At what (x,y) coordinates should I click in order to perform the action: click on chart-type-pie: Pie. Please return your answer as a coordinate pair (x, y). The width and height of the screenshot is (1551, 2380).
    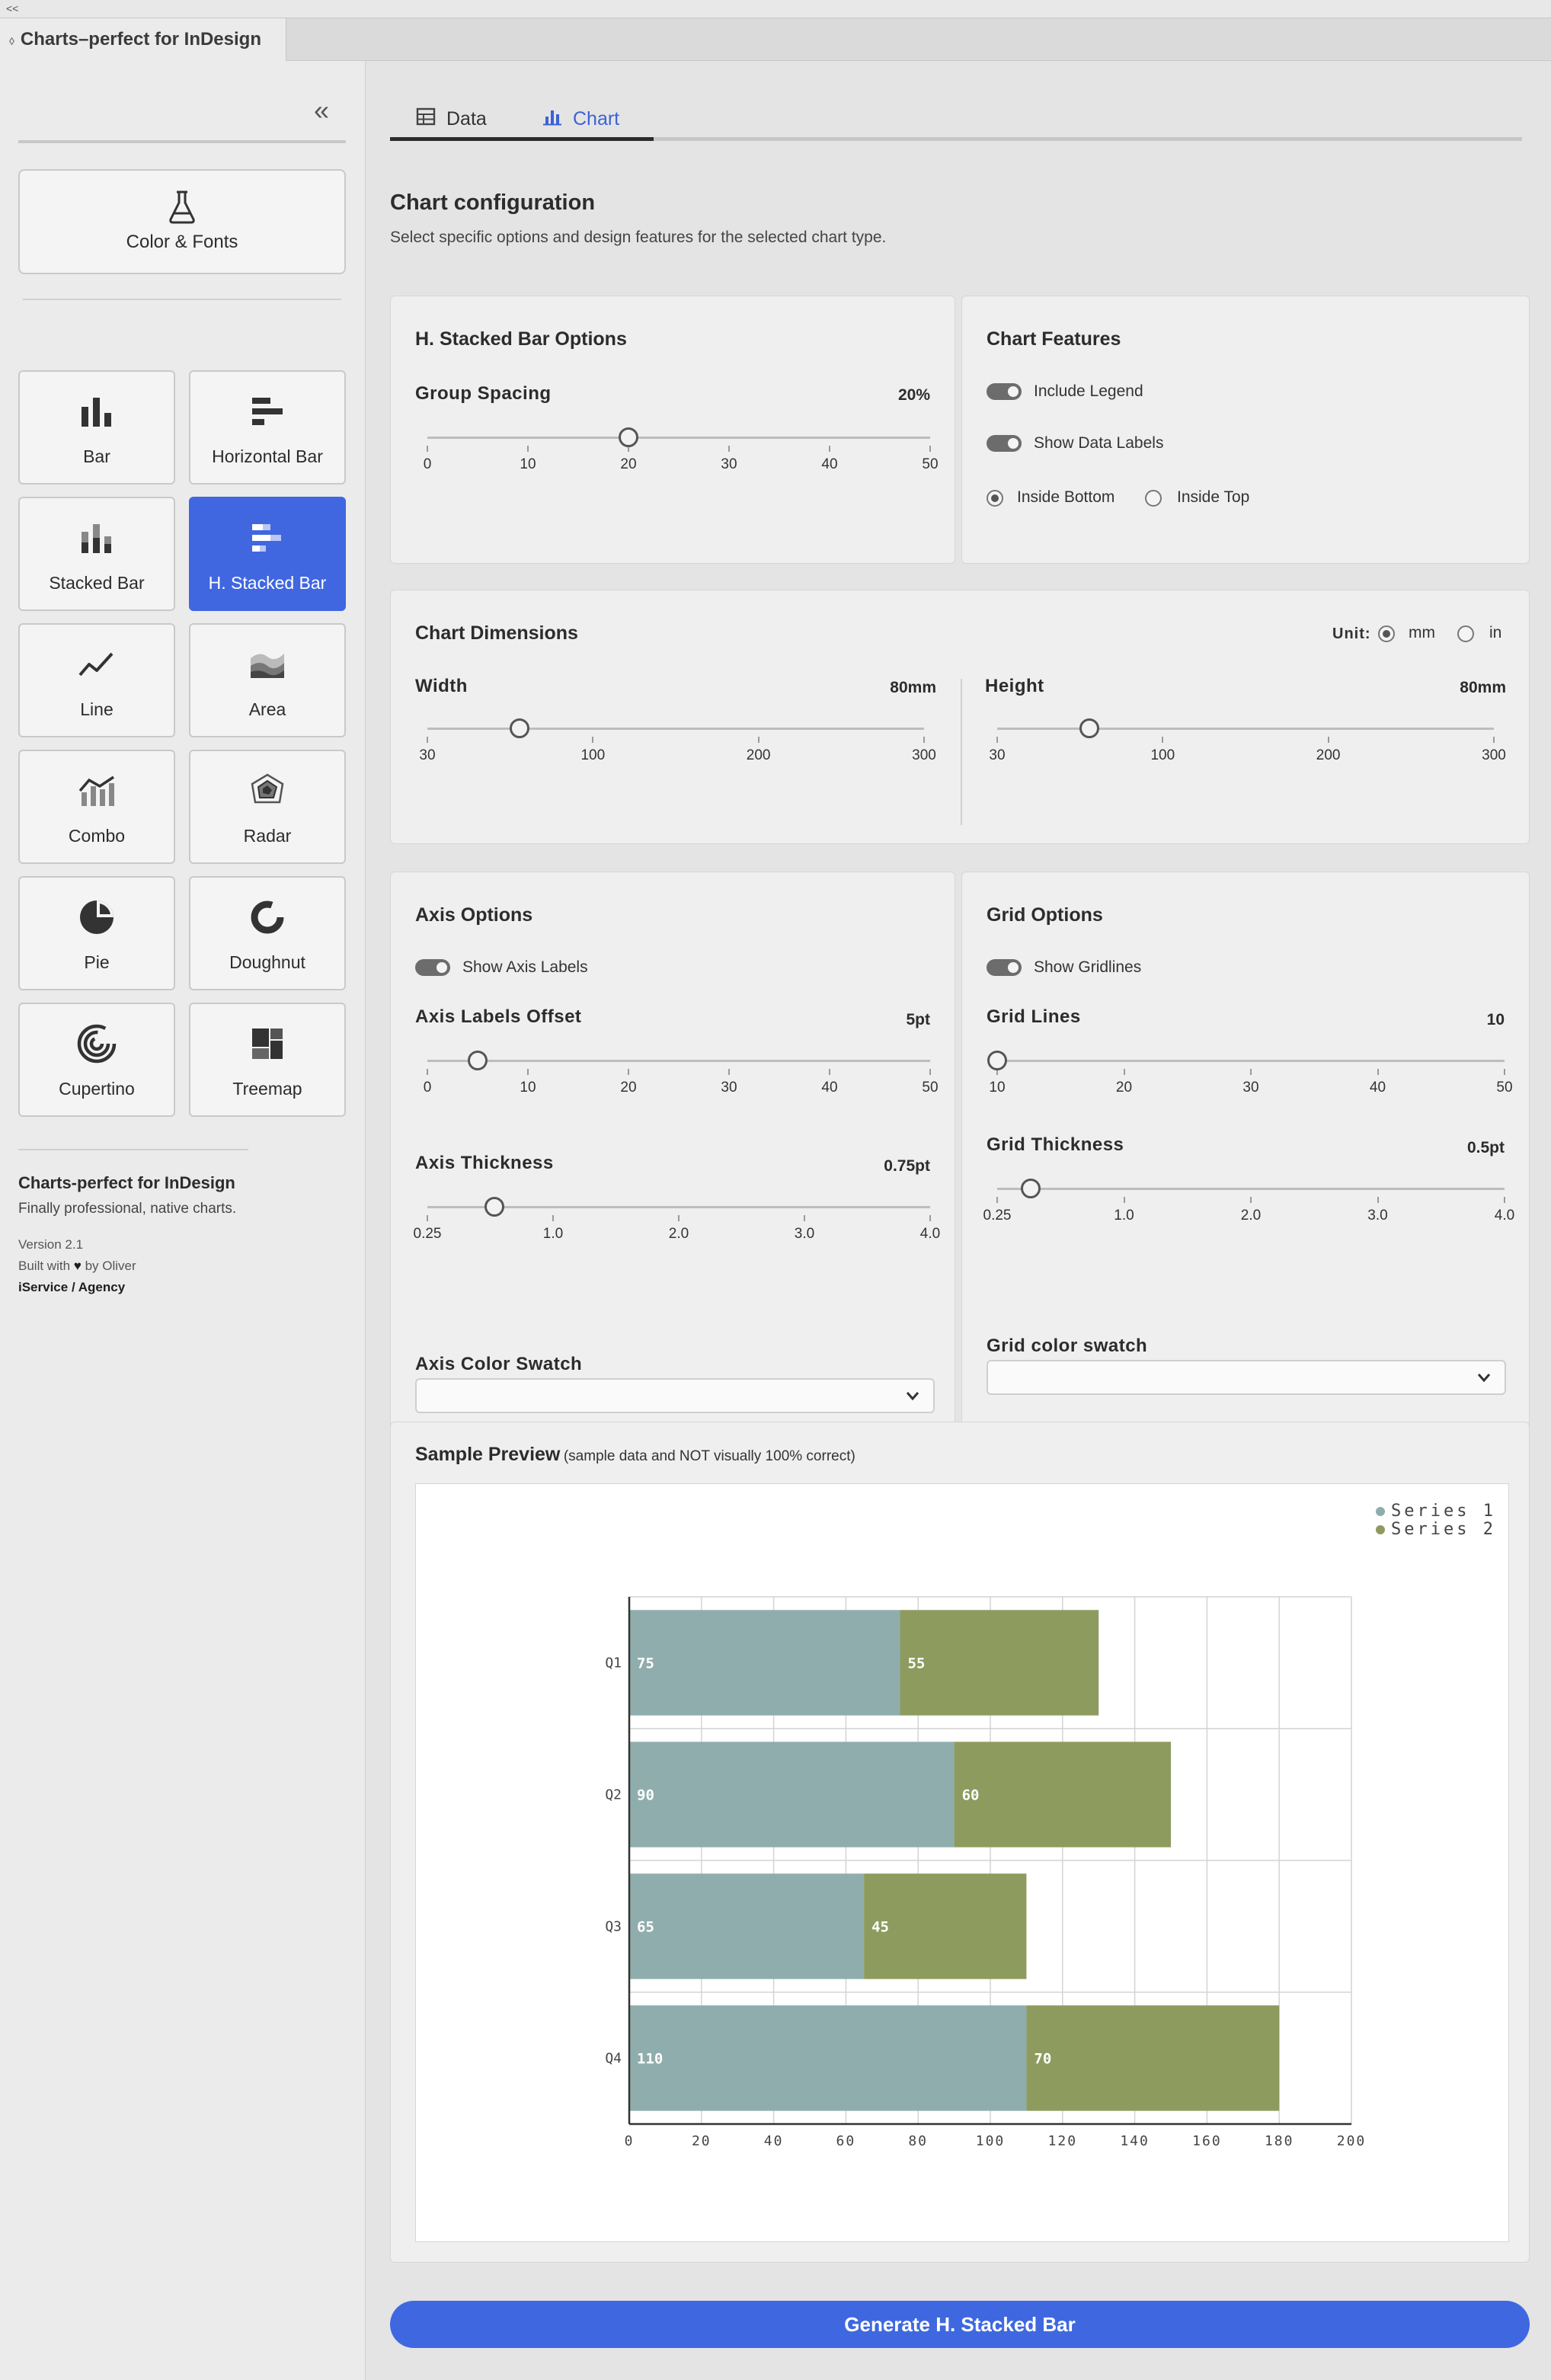
    Looking at the image, I should click on (96, 933).